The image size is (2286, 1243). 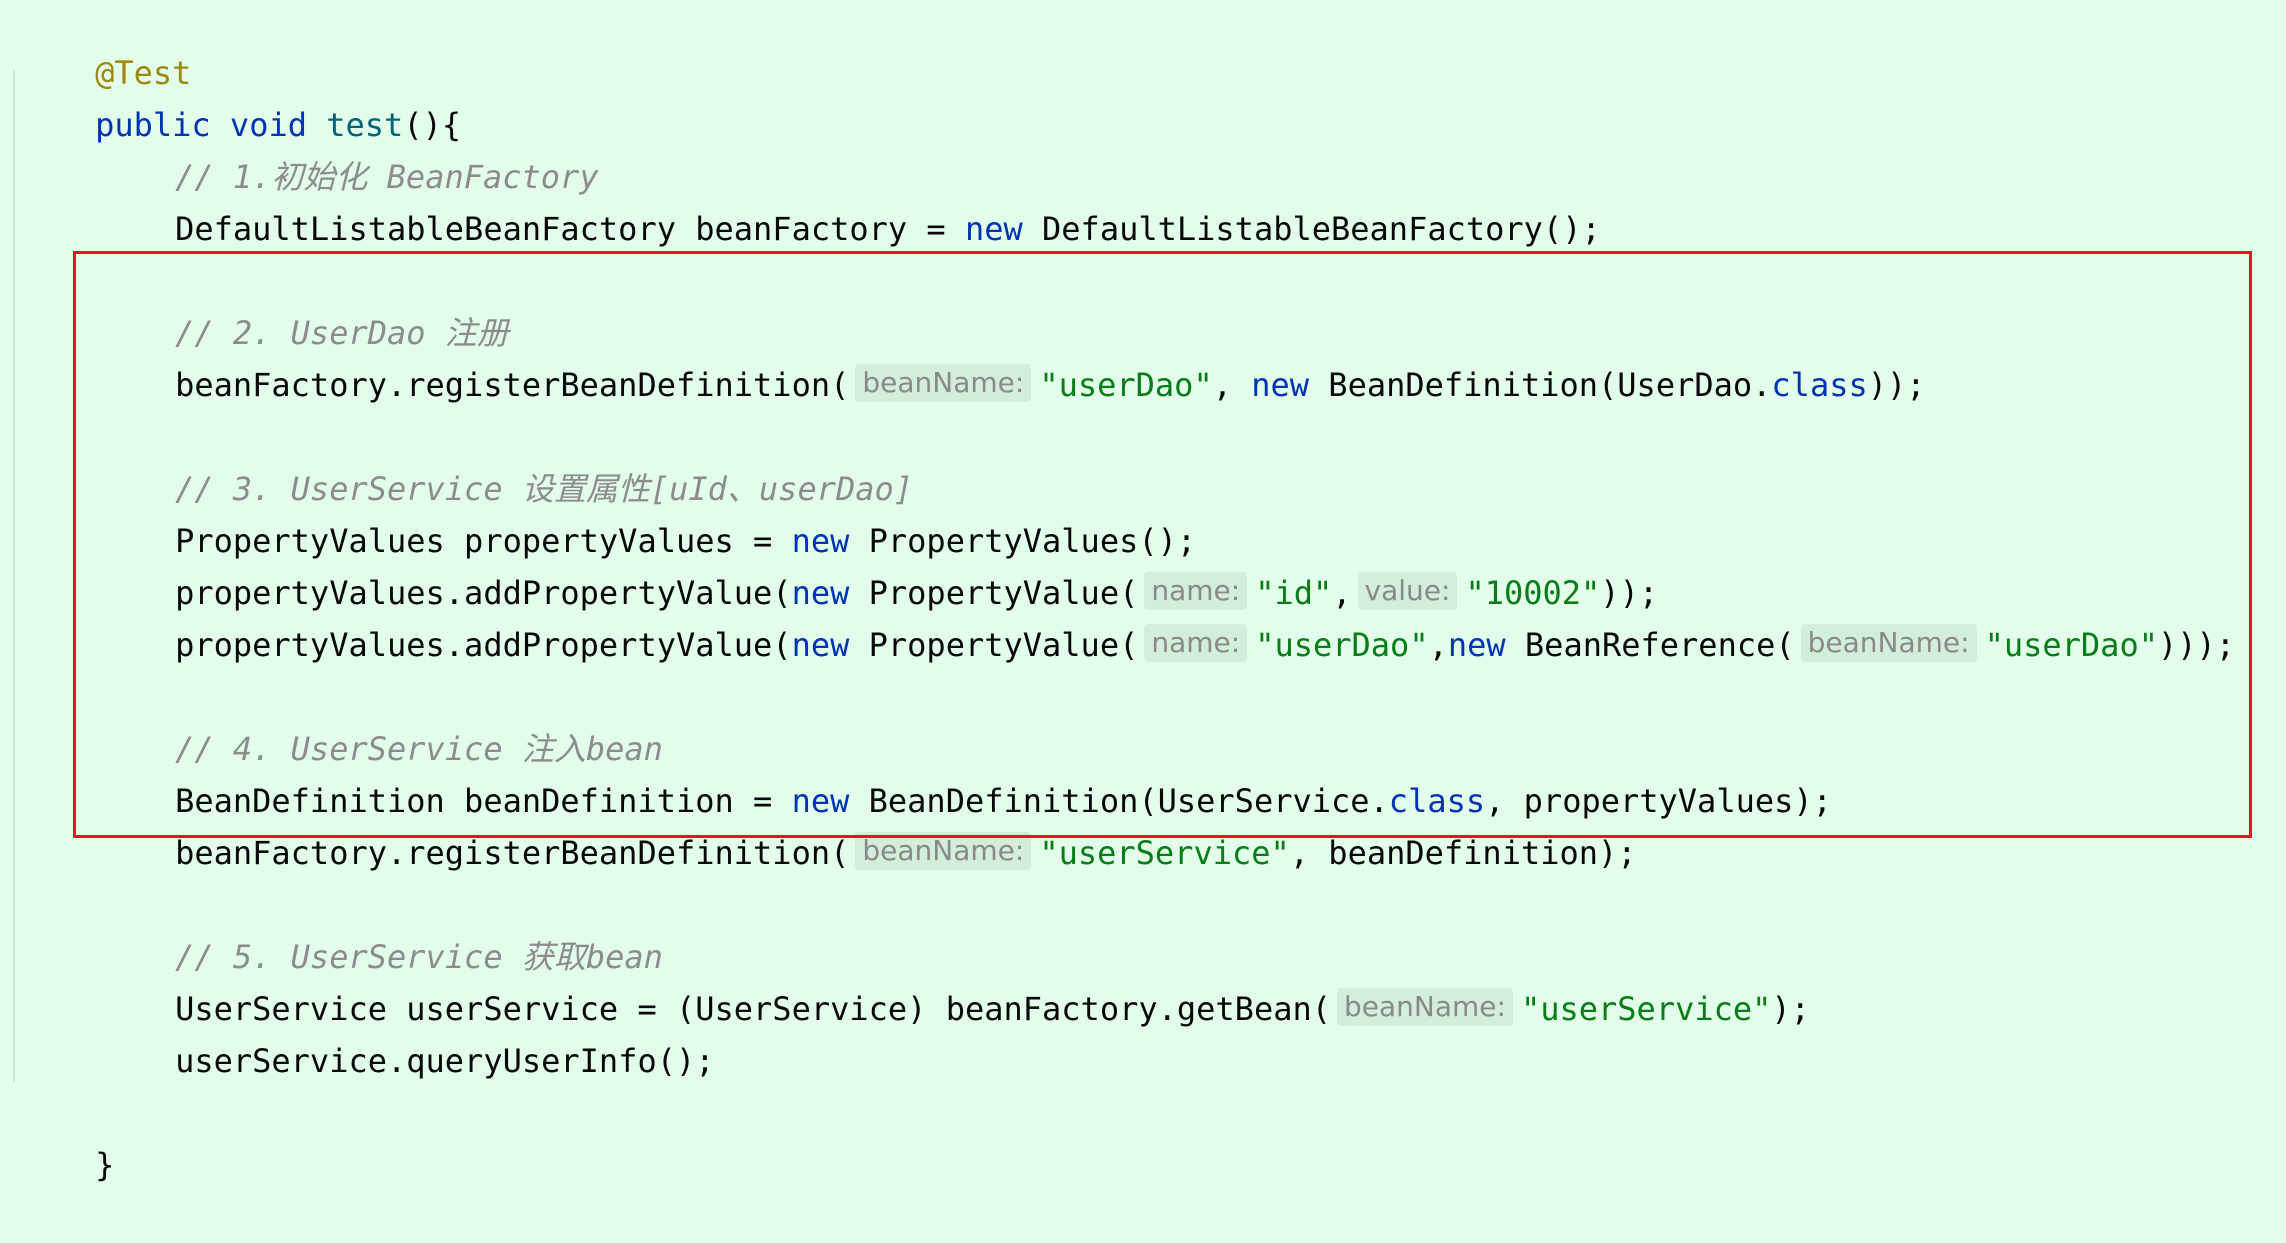 I want to click on code-comment-1: // 1.初始化 BeanFactory, so click(x=348, y=147).